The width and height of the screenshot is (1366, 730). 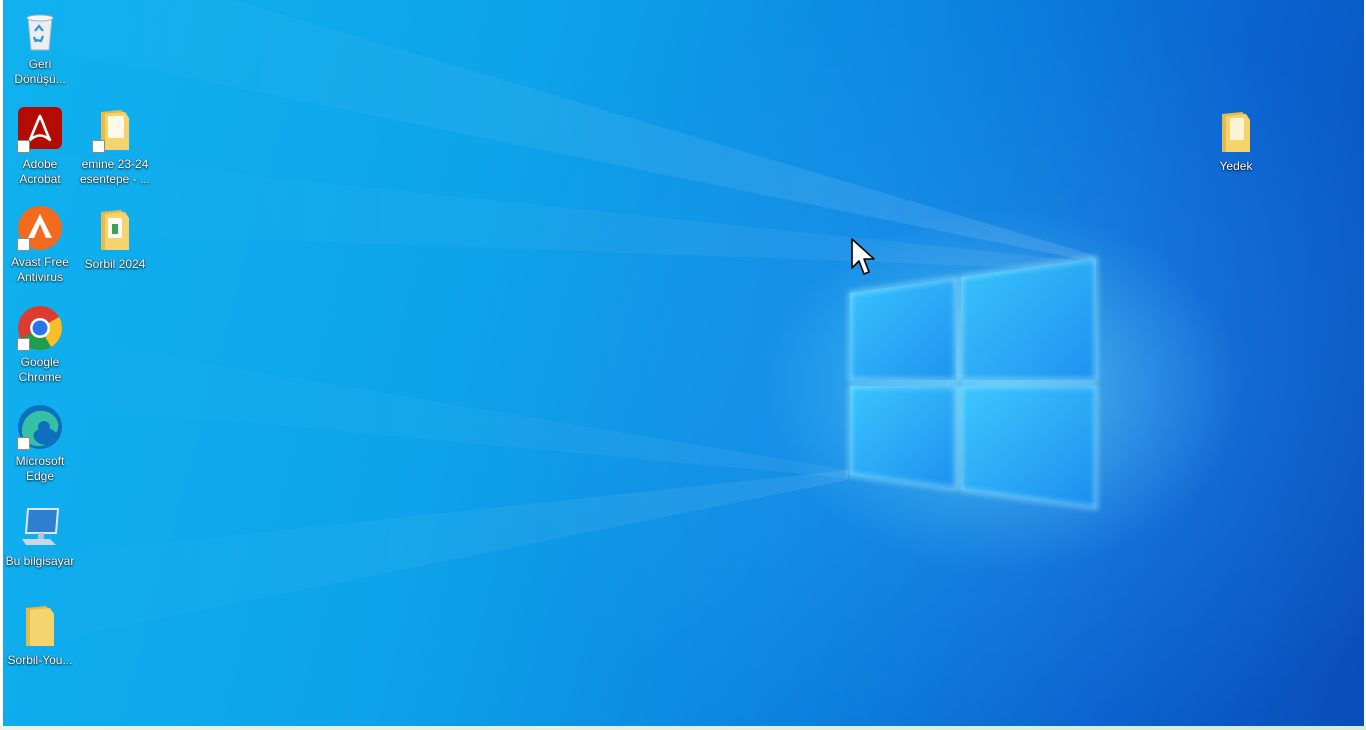 I want to click on desktop-icon-this-pc: Bu bilgisayar, so click(x=40, y=536).